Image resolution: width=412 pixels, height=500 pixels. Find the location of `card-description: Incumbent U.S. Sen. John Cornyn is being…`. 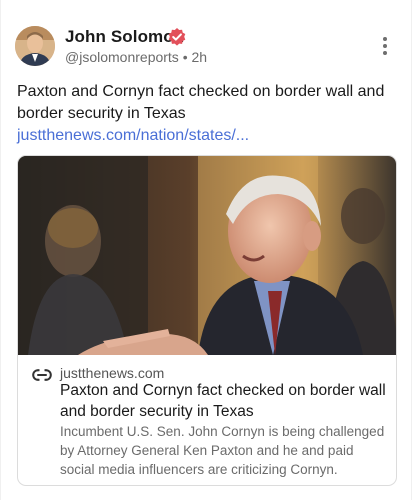

card-description: Incumbent U.S. Sen. John Cornyn is being… is located at coordinates (222, 450).